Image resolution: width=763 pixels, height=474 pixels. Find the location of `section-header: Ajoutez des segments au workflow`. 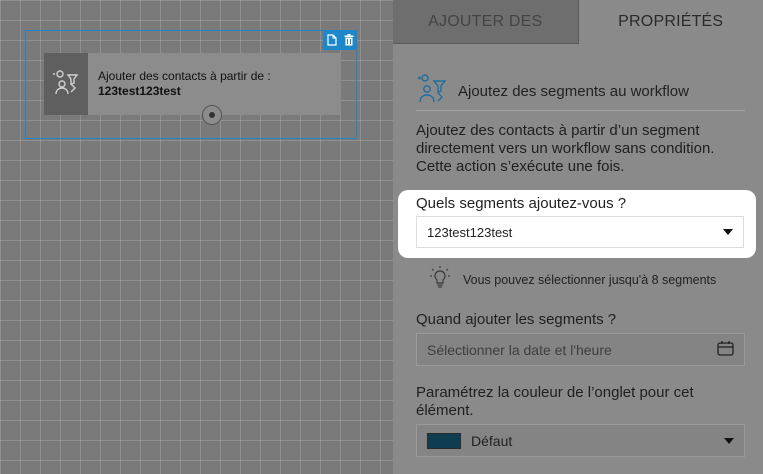

section-header: Ajoutez des segments au workflow is located at coordinates (580, 91).